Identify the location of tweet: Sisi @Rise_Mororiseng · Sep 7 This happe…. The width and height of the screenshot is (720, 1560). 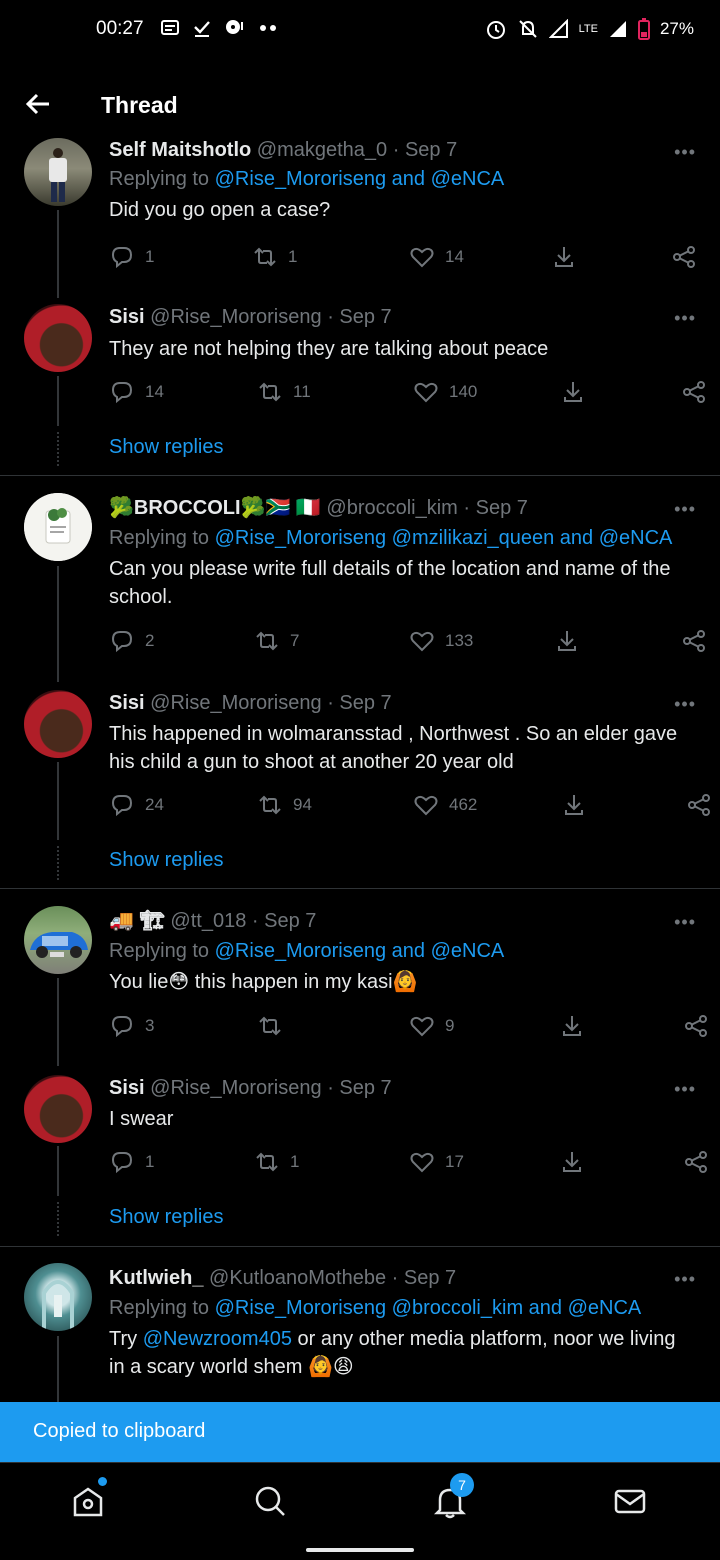
(360, 763).